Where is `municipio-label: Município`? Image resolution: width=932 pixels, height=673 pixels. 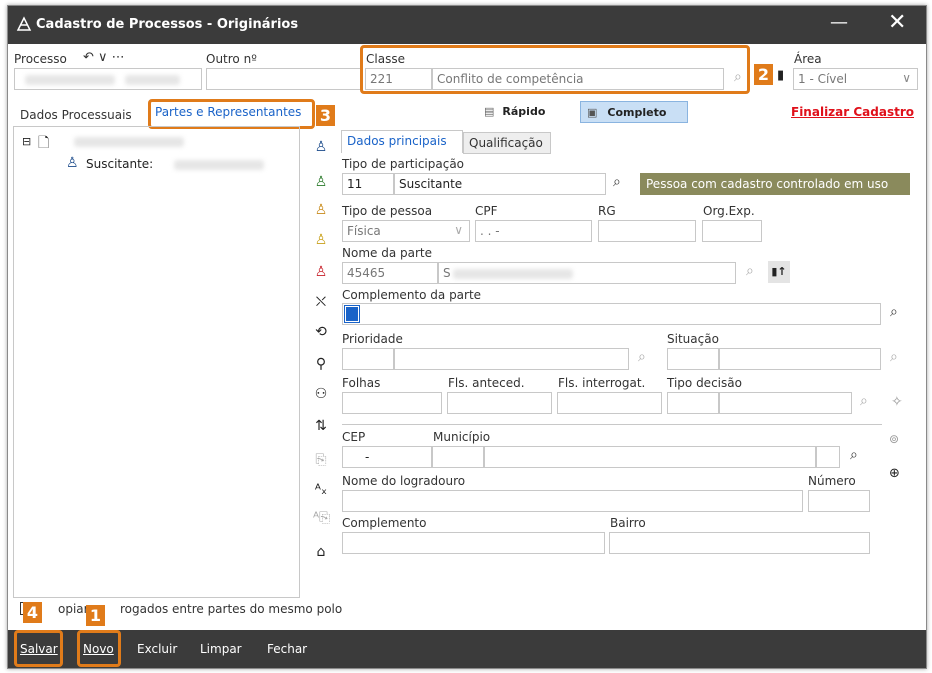 municipio-label: Município is located at coordinates (462, 437).